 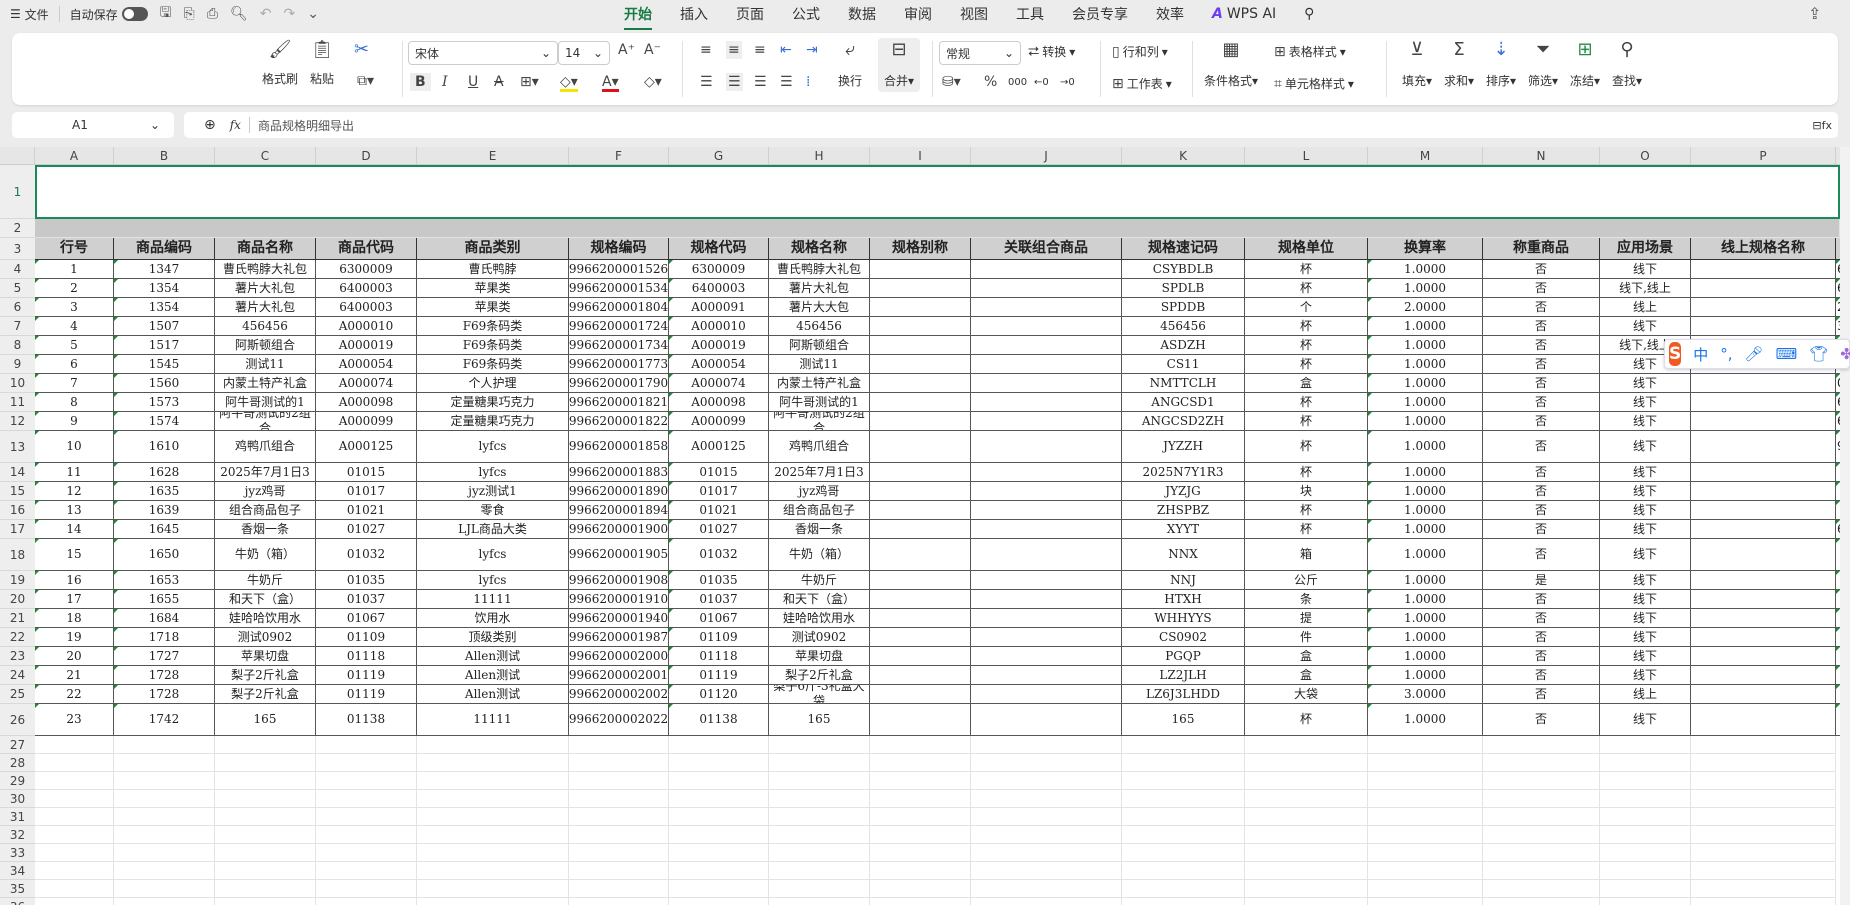 What do you see at coordinates (619, 269) in the screenshot?
I see `table-cell: 9966200001526` at bounding box center [619, 269].